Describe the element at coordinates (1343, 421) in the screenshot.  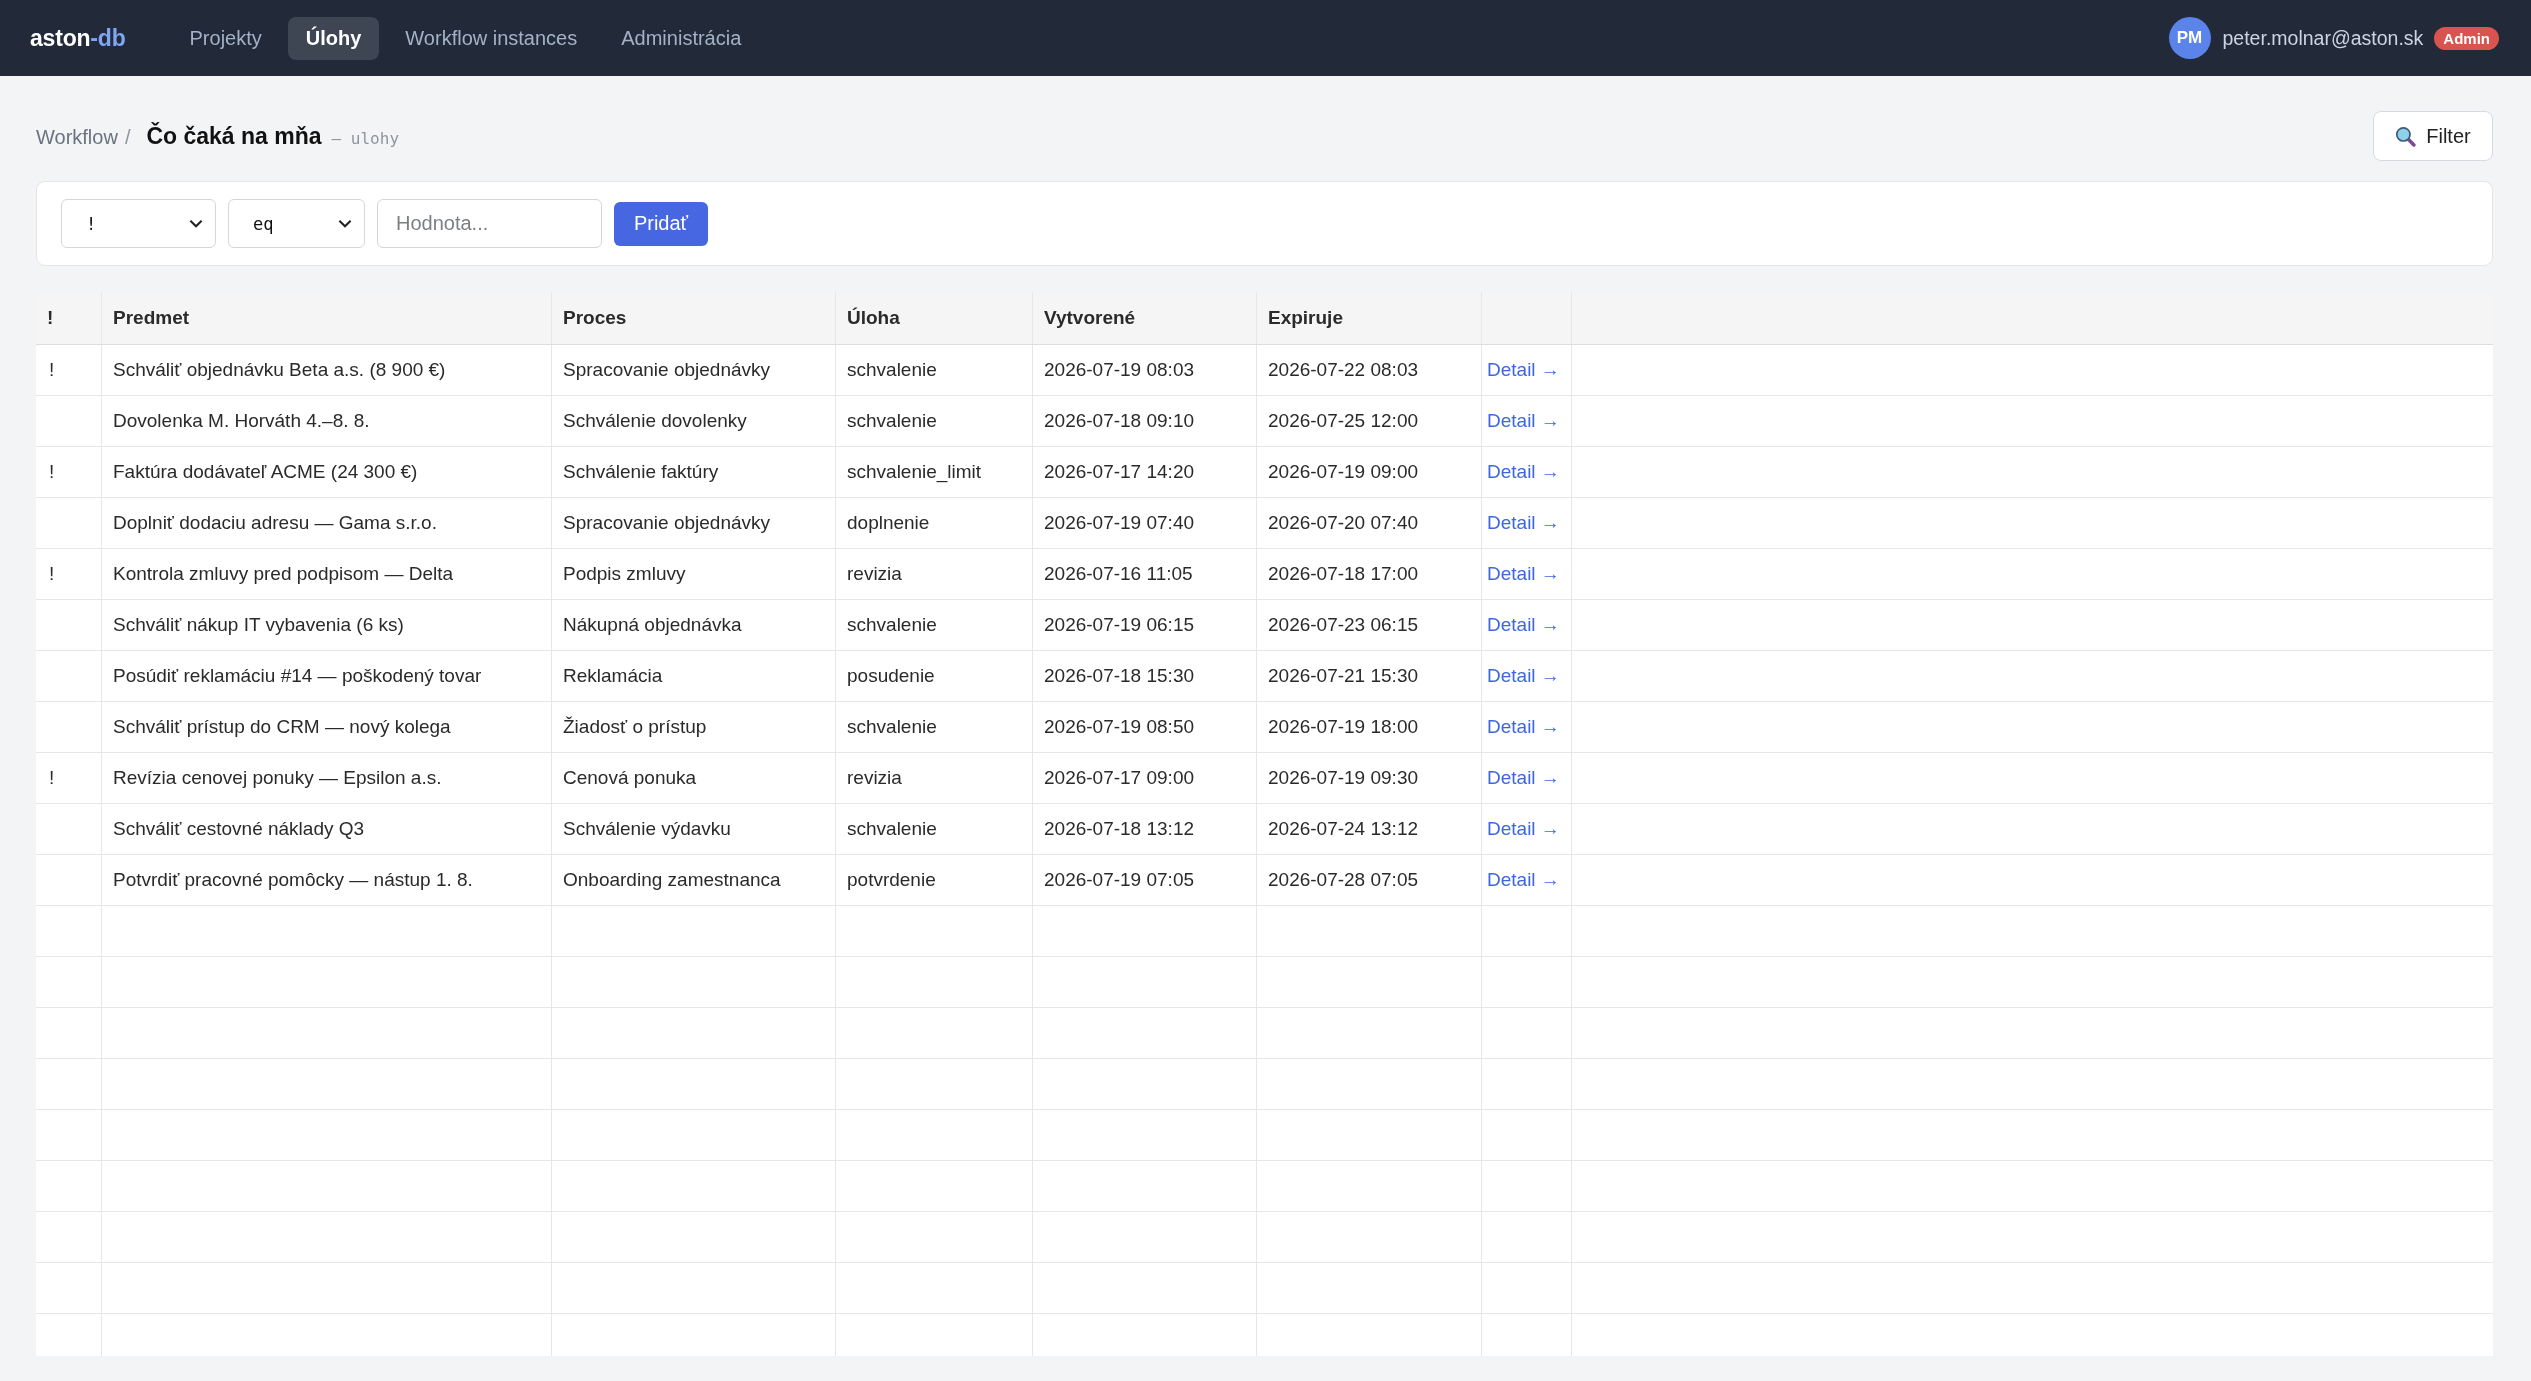
I see `table-cell: 2026-07-25 12:00` at that location.